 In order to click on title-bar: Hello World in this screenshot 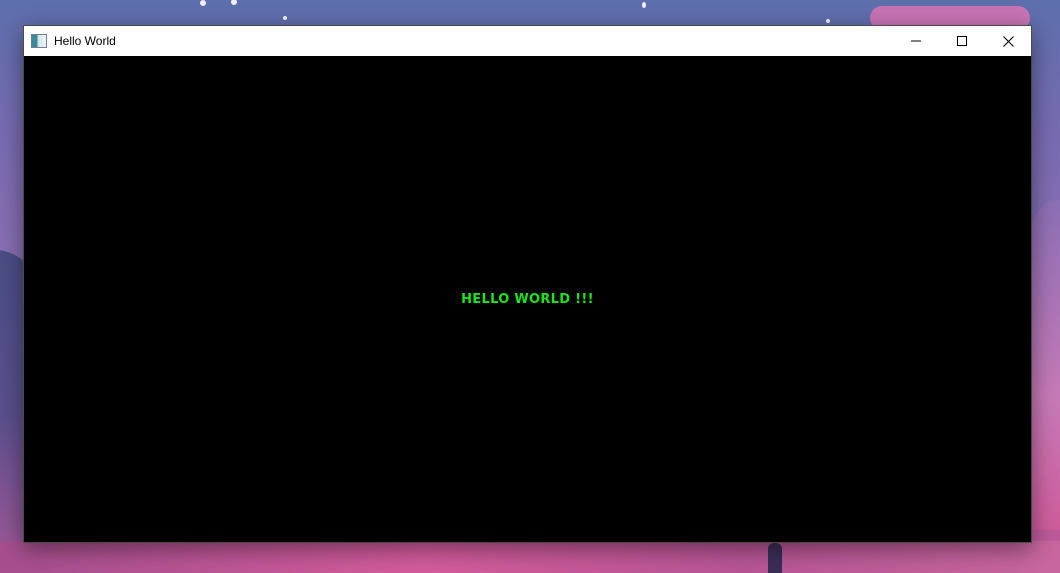, I will do `click(527, 41)`.